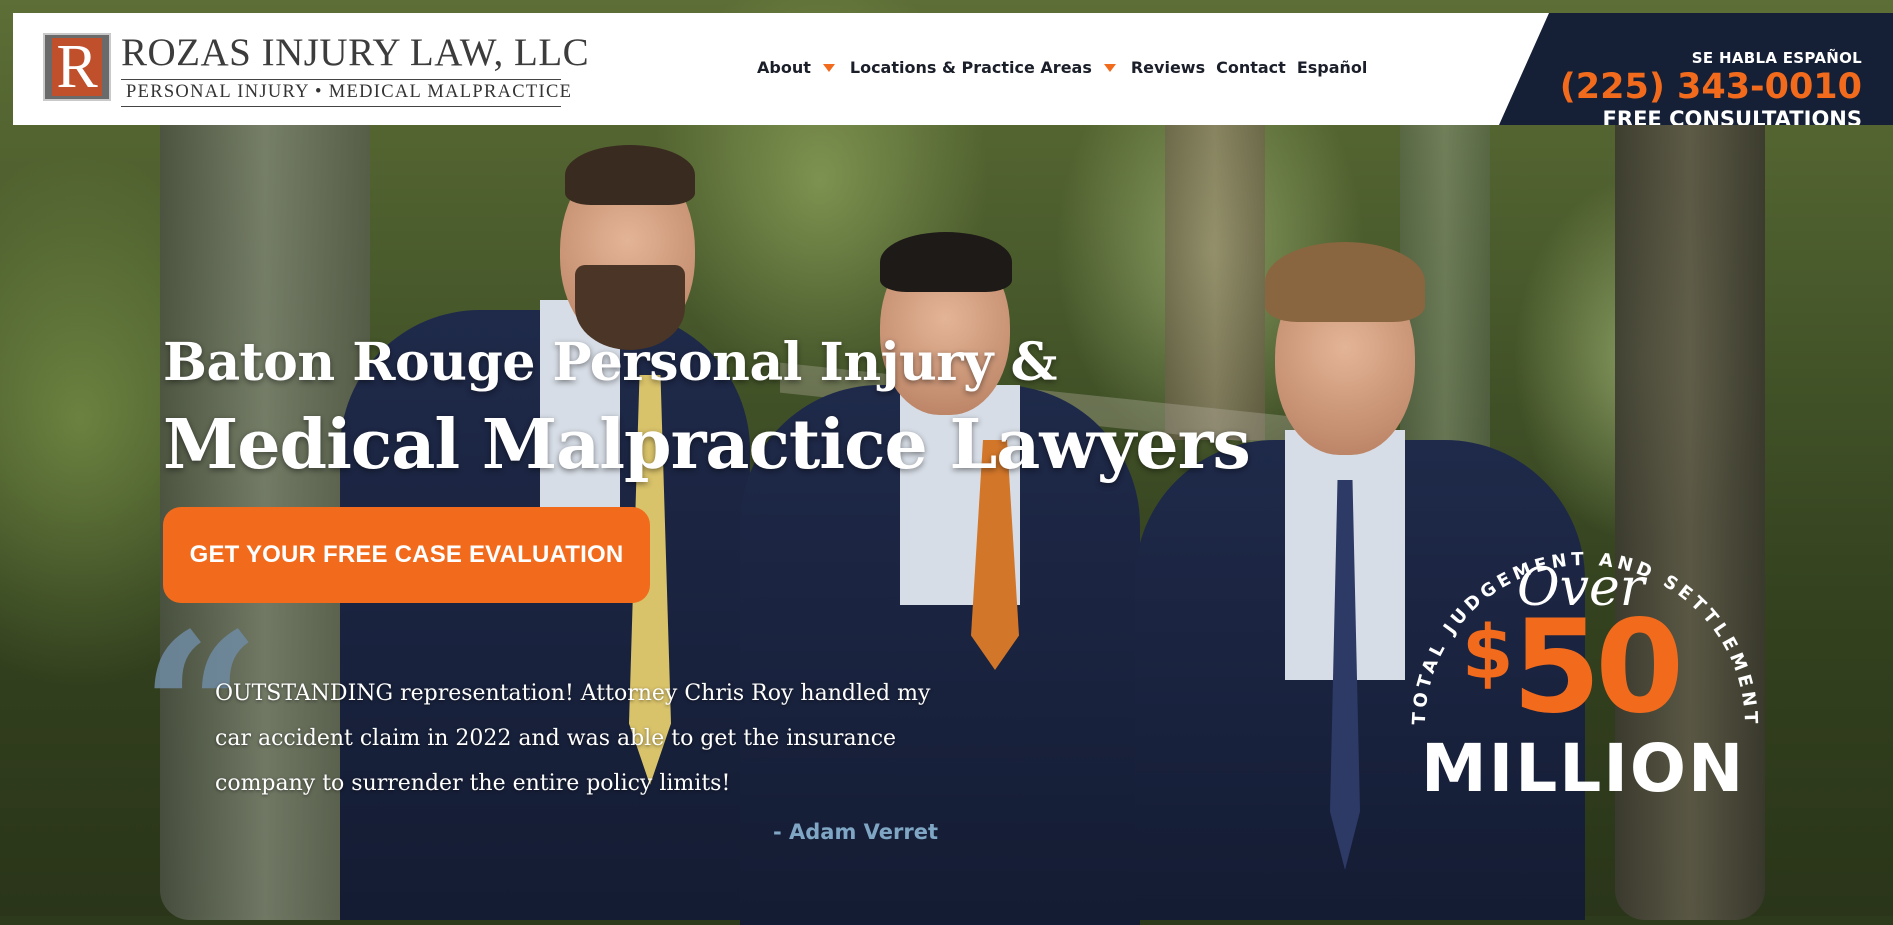 The height and width of the screenshot is (925, 1893). Describe the element at coordinates (856, 832) in the screenshot. I see `testimonial-author: - Adam Verret` at that location.